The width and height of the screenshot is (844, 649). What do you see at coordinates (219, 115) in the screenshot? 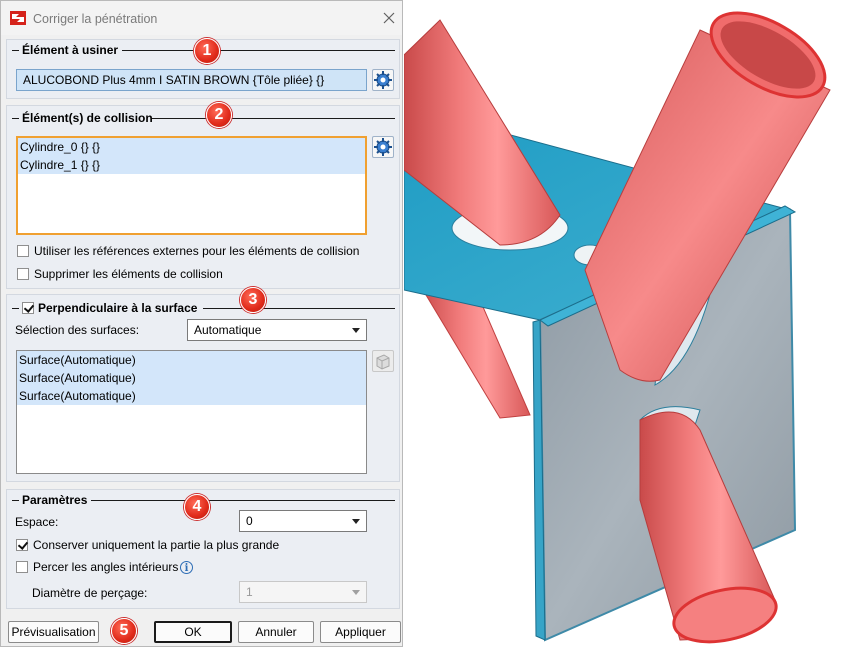
I see `callout-badge-2: 2` at bounding box center [219, 115].